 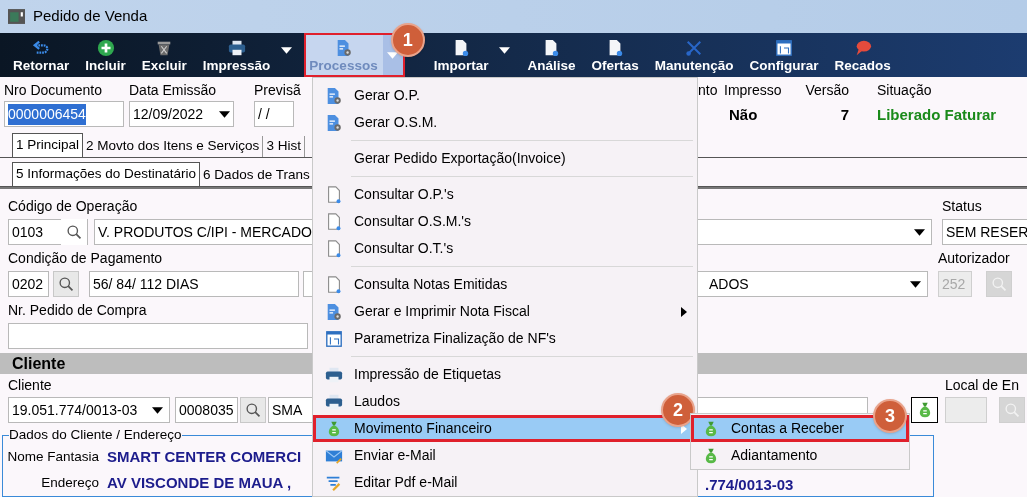 What do you see at coordinates (53, 90) in the screenshot?
I see `field-label: Nro Documento` at bounding box center [53, 90].